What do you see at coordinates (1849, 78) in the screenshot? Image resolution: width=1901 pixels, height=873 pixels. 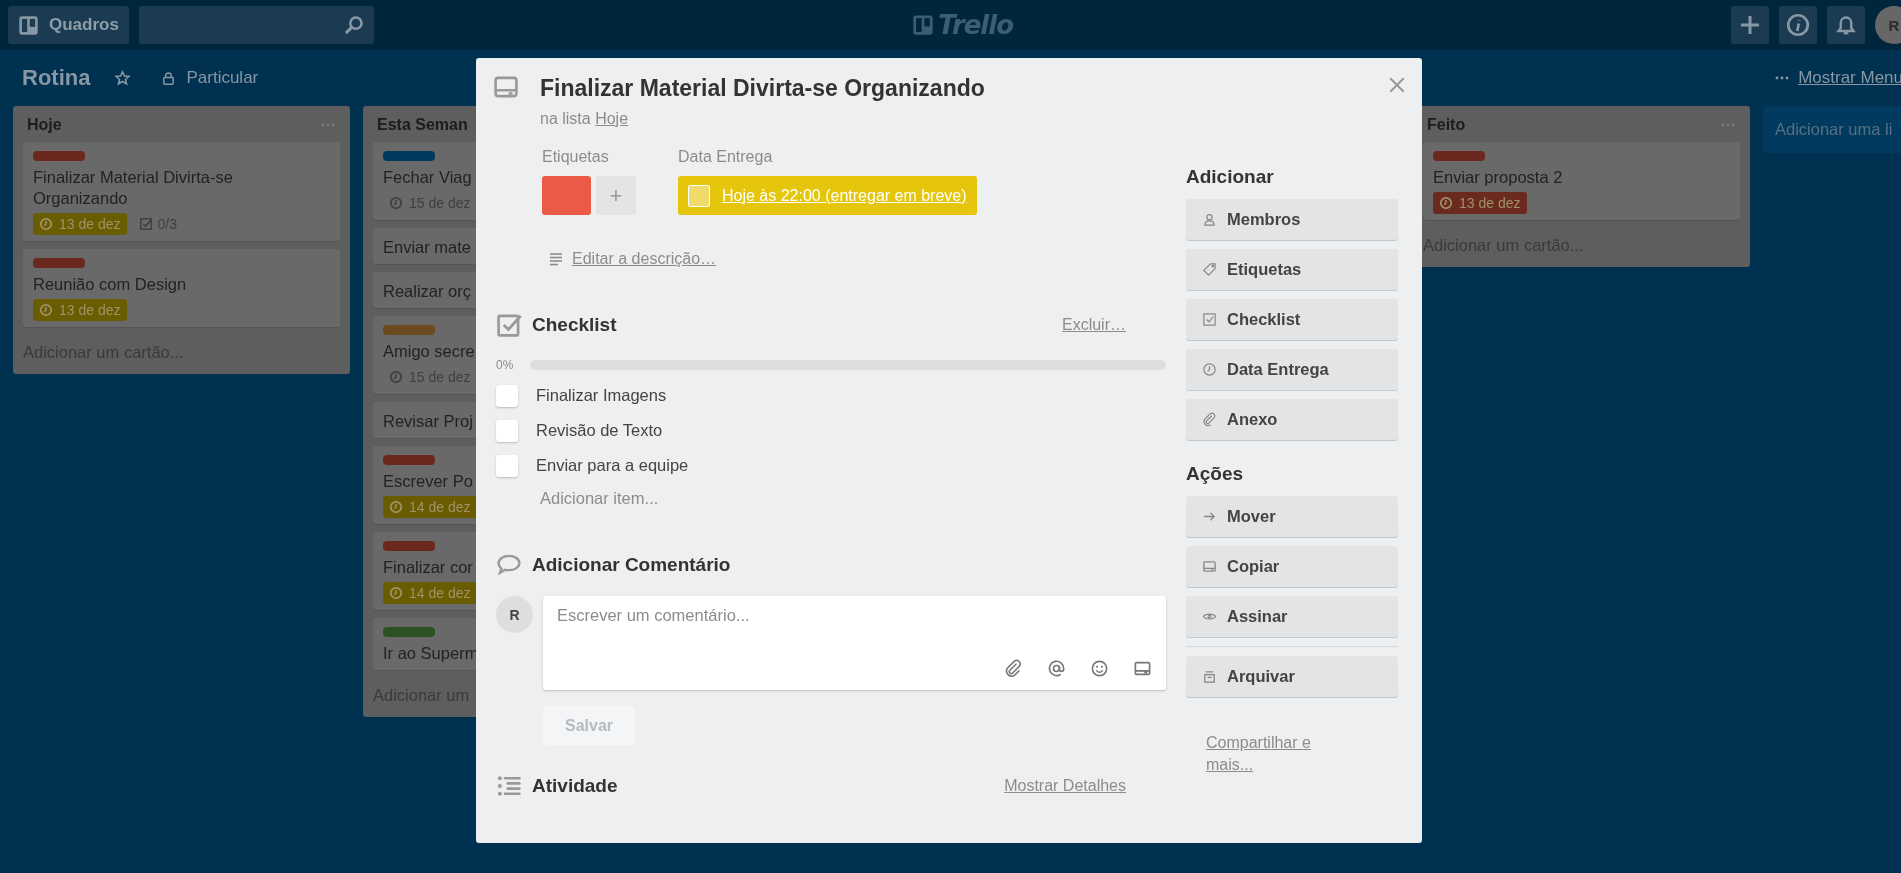 I see `show-menu-link: Mostrar Menu` at bounding box center [1849, 78].